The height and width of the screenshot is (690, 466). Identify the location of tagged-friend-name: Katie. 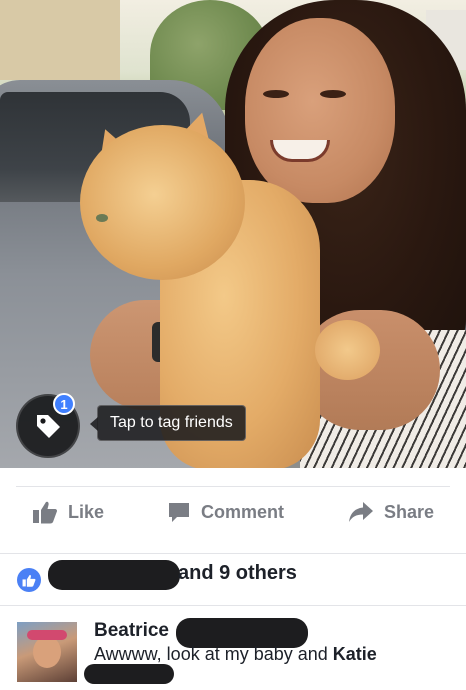
(355, 654).